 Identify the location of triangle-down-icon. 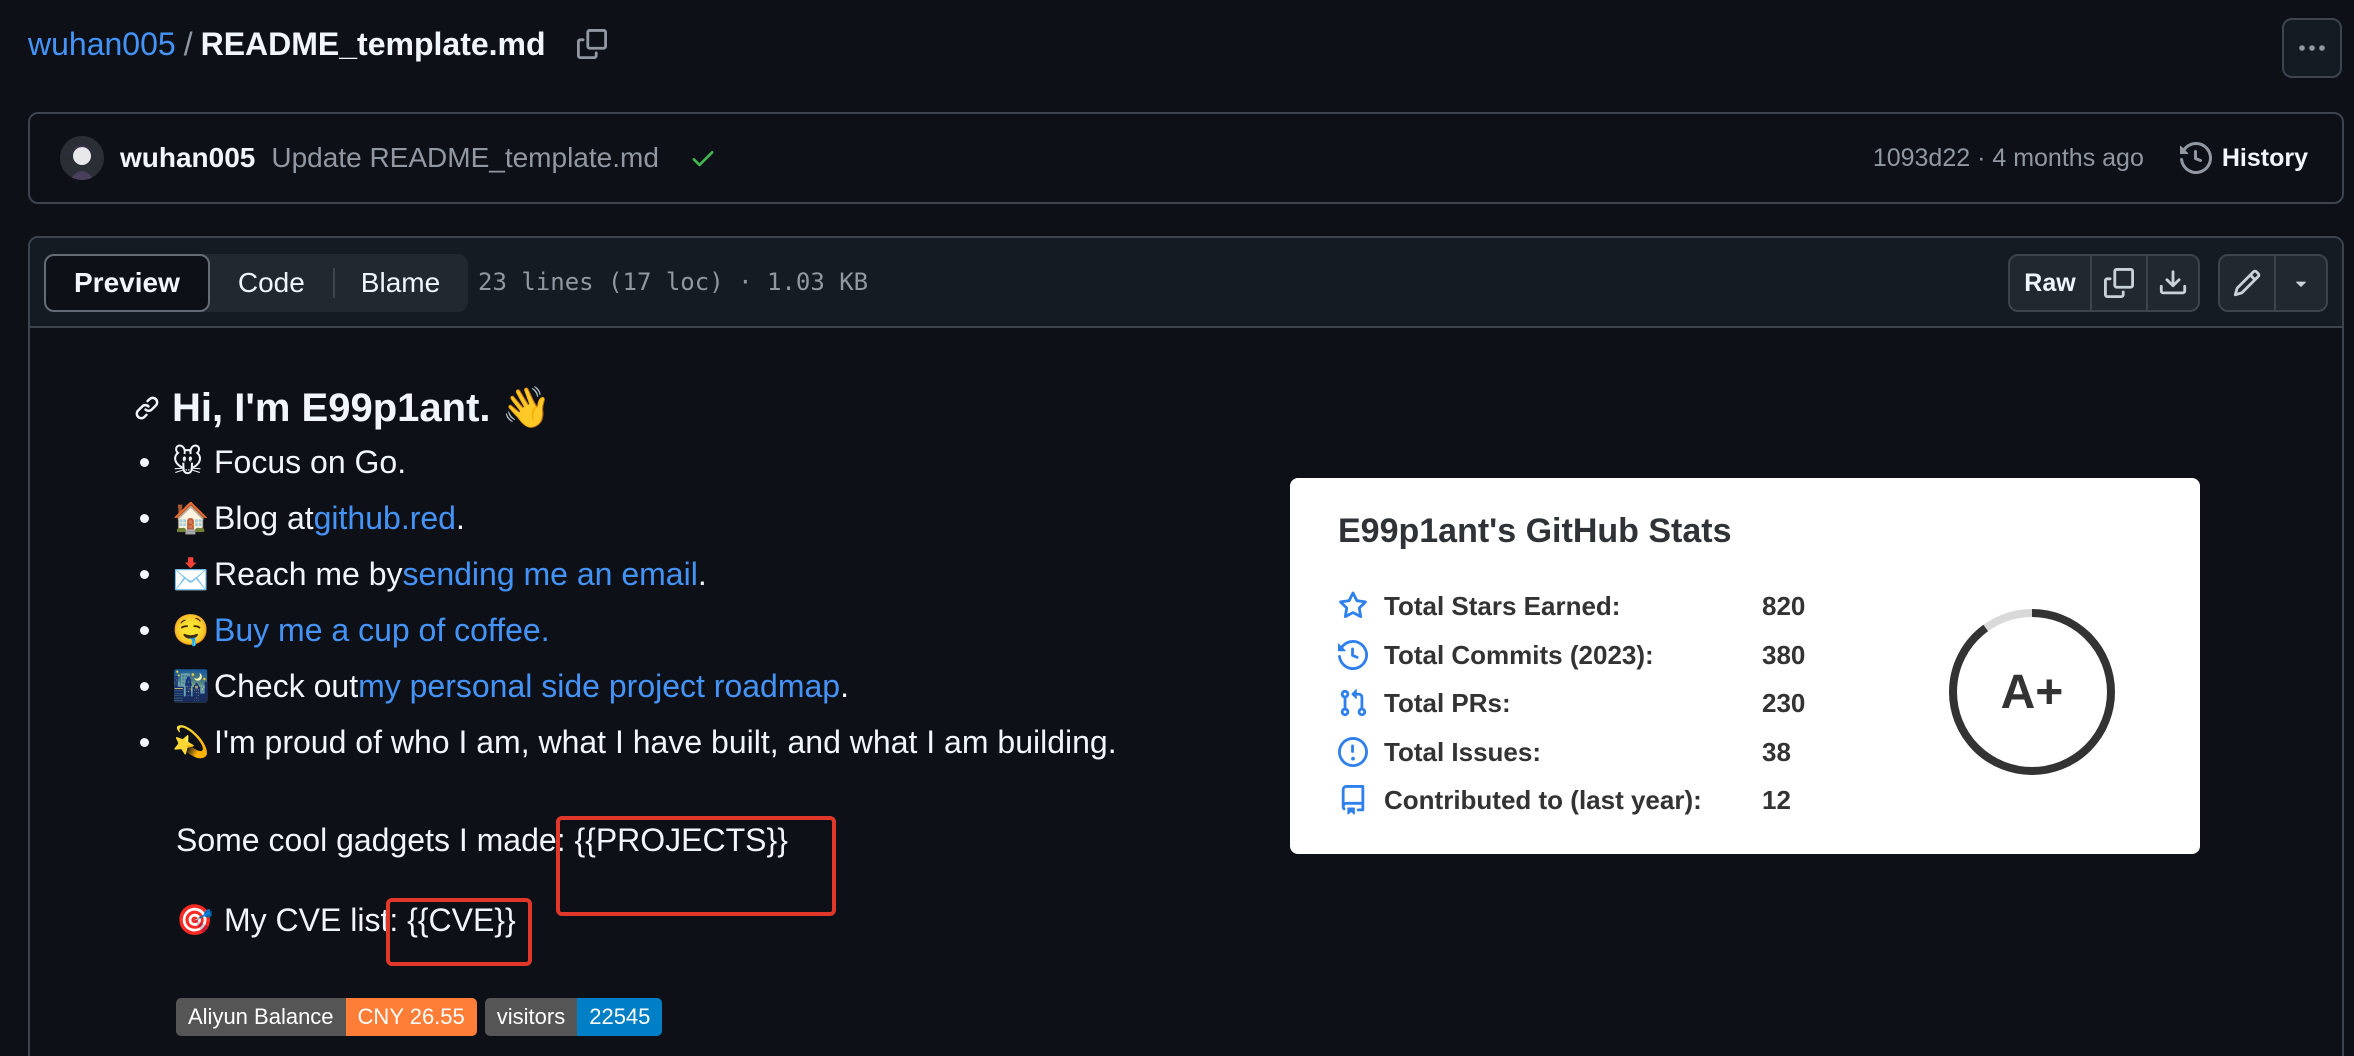
(2301, 284).